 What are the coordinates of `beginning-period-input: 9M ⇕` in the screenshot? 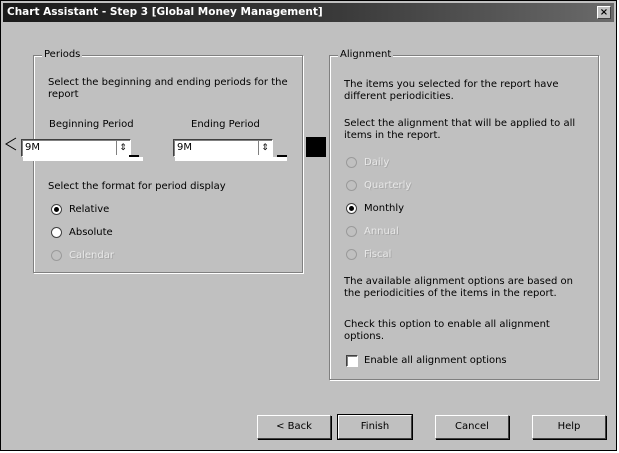 It's located at (76, 148).